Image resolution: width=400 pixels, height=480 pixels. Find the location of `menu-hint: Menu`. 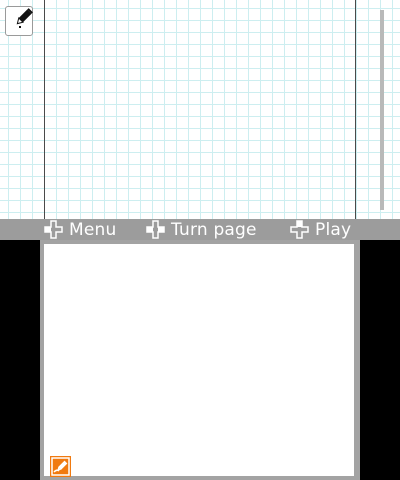

menu-hint: Menu is located at coordinates (80, 229).